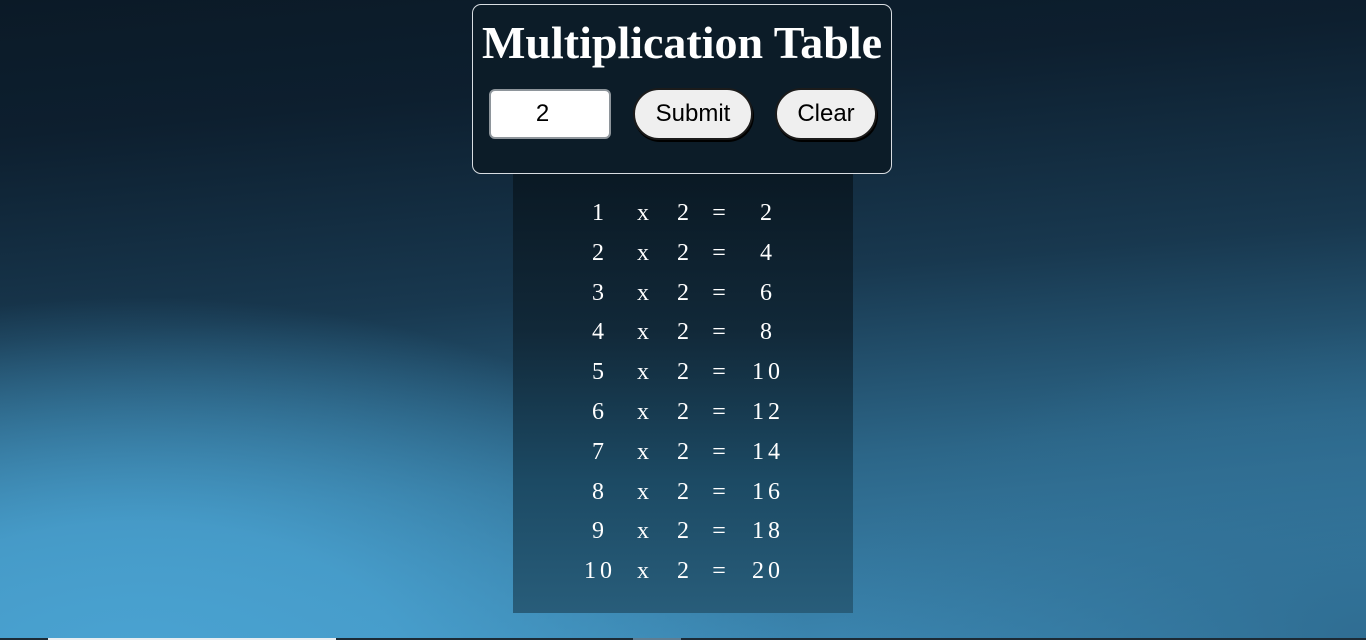  Describe the element at coordinates (600, 491) in the screenshot. I see `row-multiplicand: 8` at that location.